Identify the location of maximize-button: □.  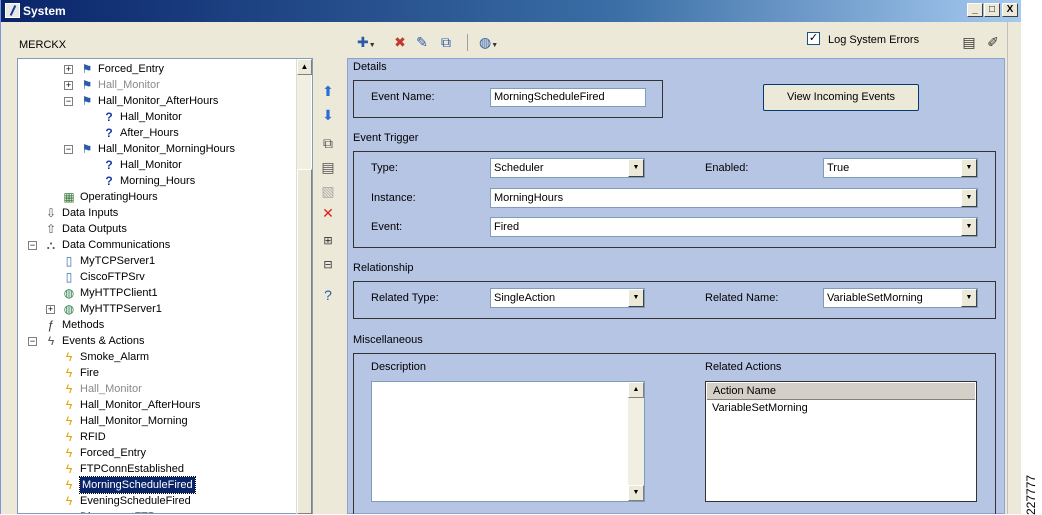
(992, 10).